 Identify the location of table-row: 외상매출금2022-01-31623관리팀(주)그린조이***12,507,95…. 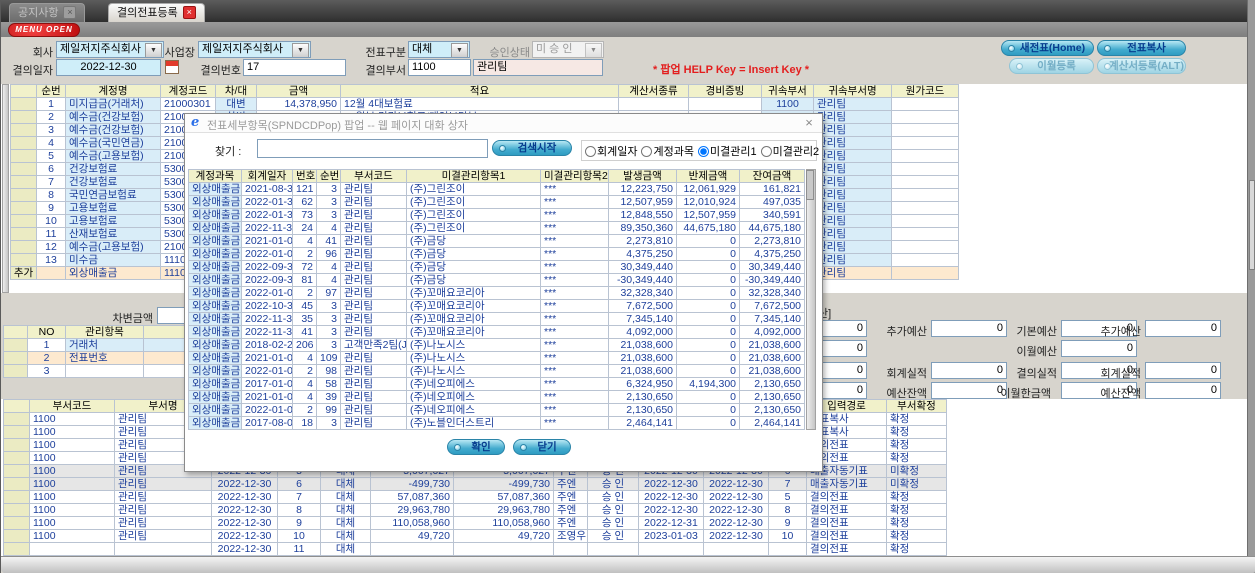
(496, 202).